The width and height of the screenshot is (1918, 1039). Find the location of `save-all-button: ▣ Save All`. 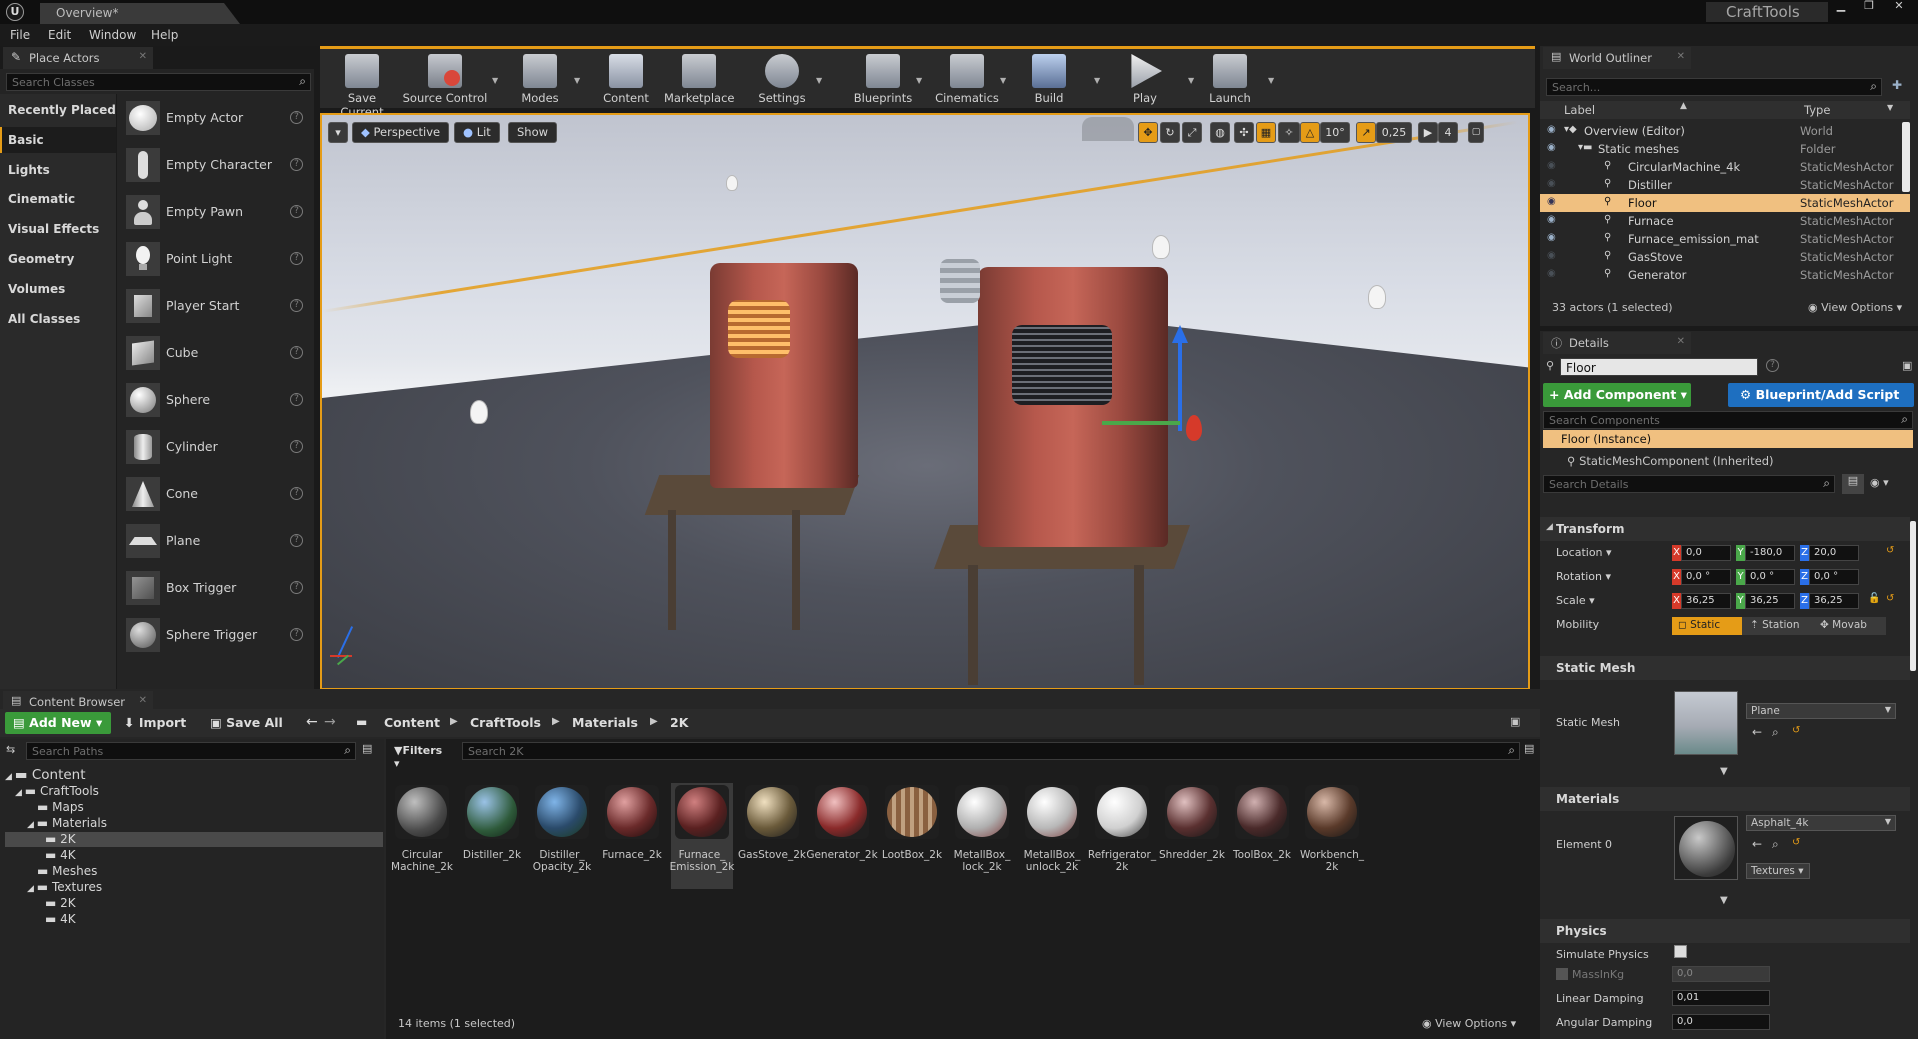

save-all-button: ▣ Save All is located at coordinates (246, 722).